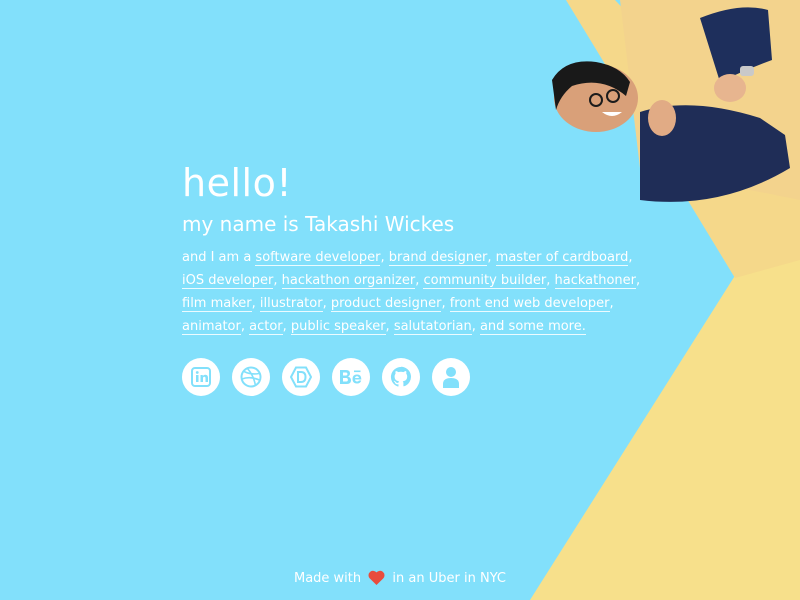 The height and width of the screenshot is (600, 800). I want to click on behance-icon, so click(351, 377).